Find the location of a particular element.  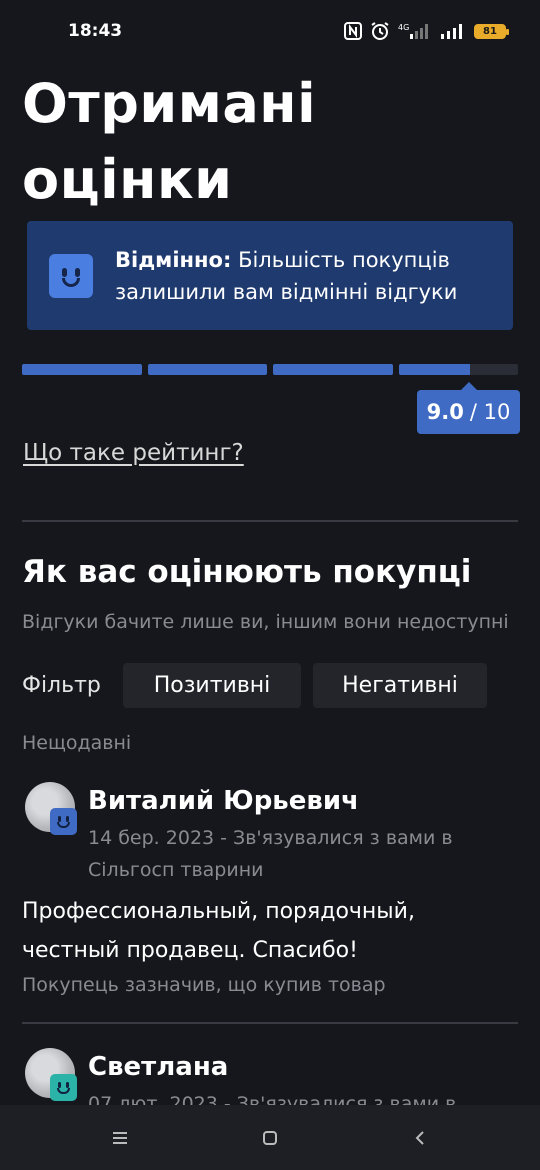

what-is-rating-link: Що таке рейтинг? is located at coordinates (133, 453).